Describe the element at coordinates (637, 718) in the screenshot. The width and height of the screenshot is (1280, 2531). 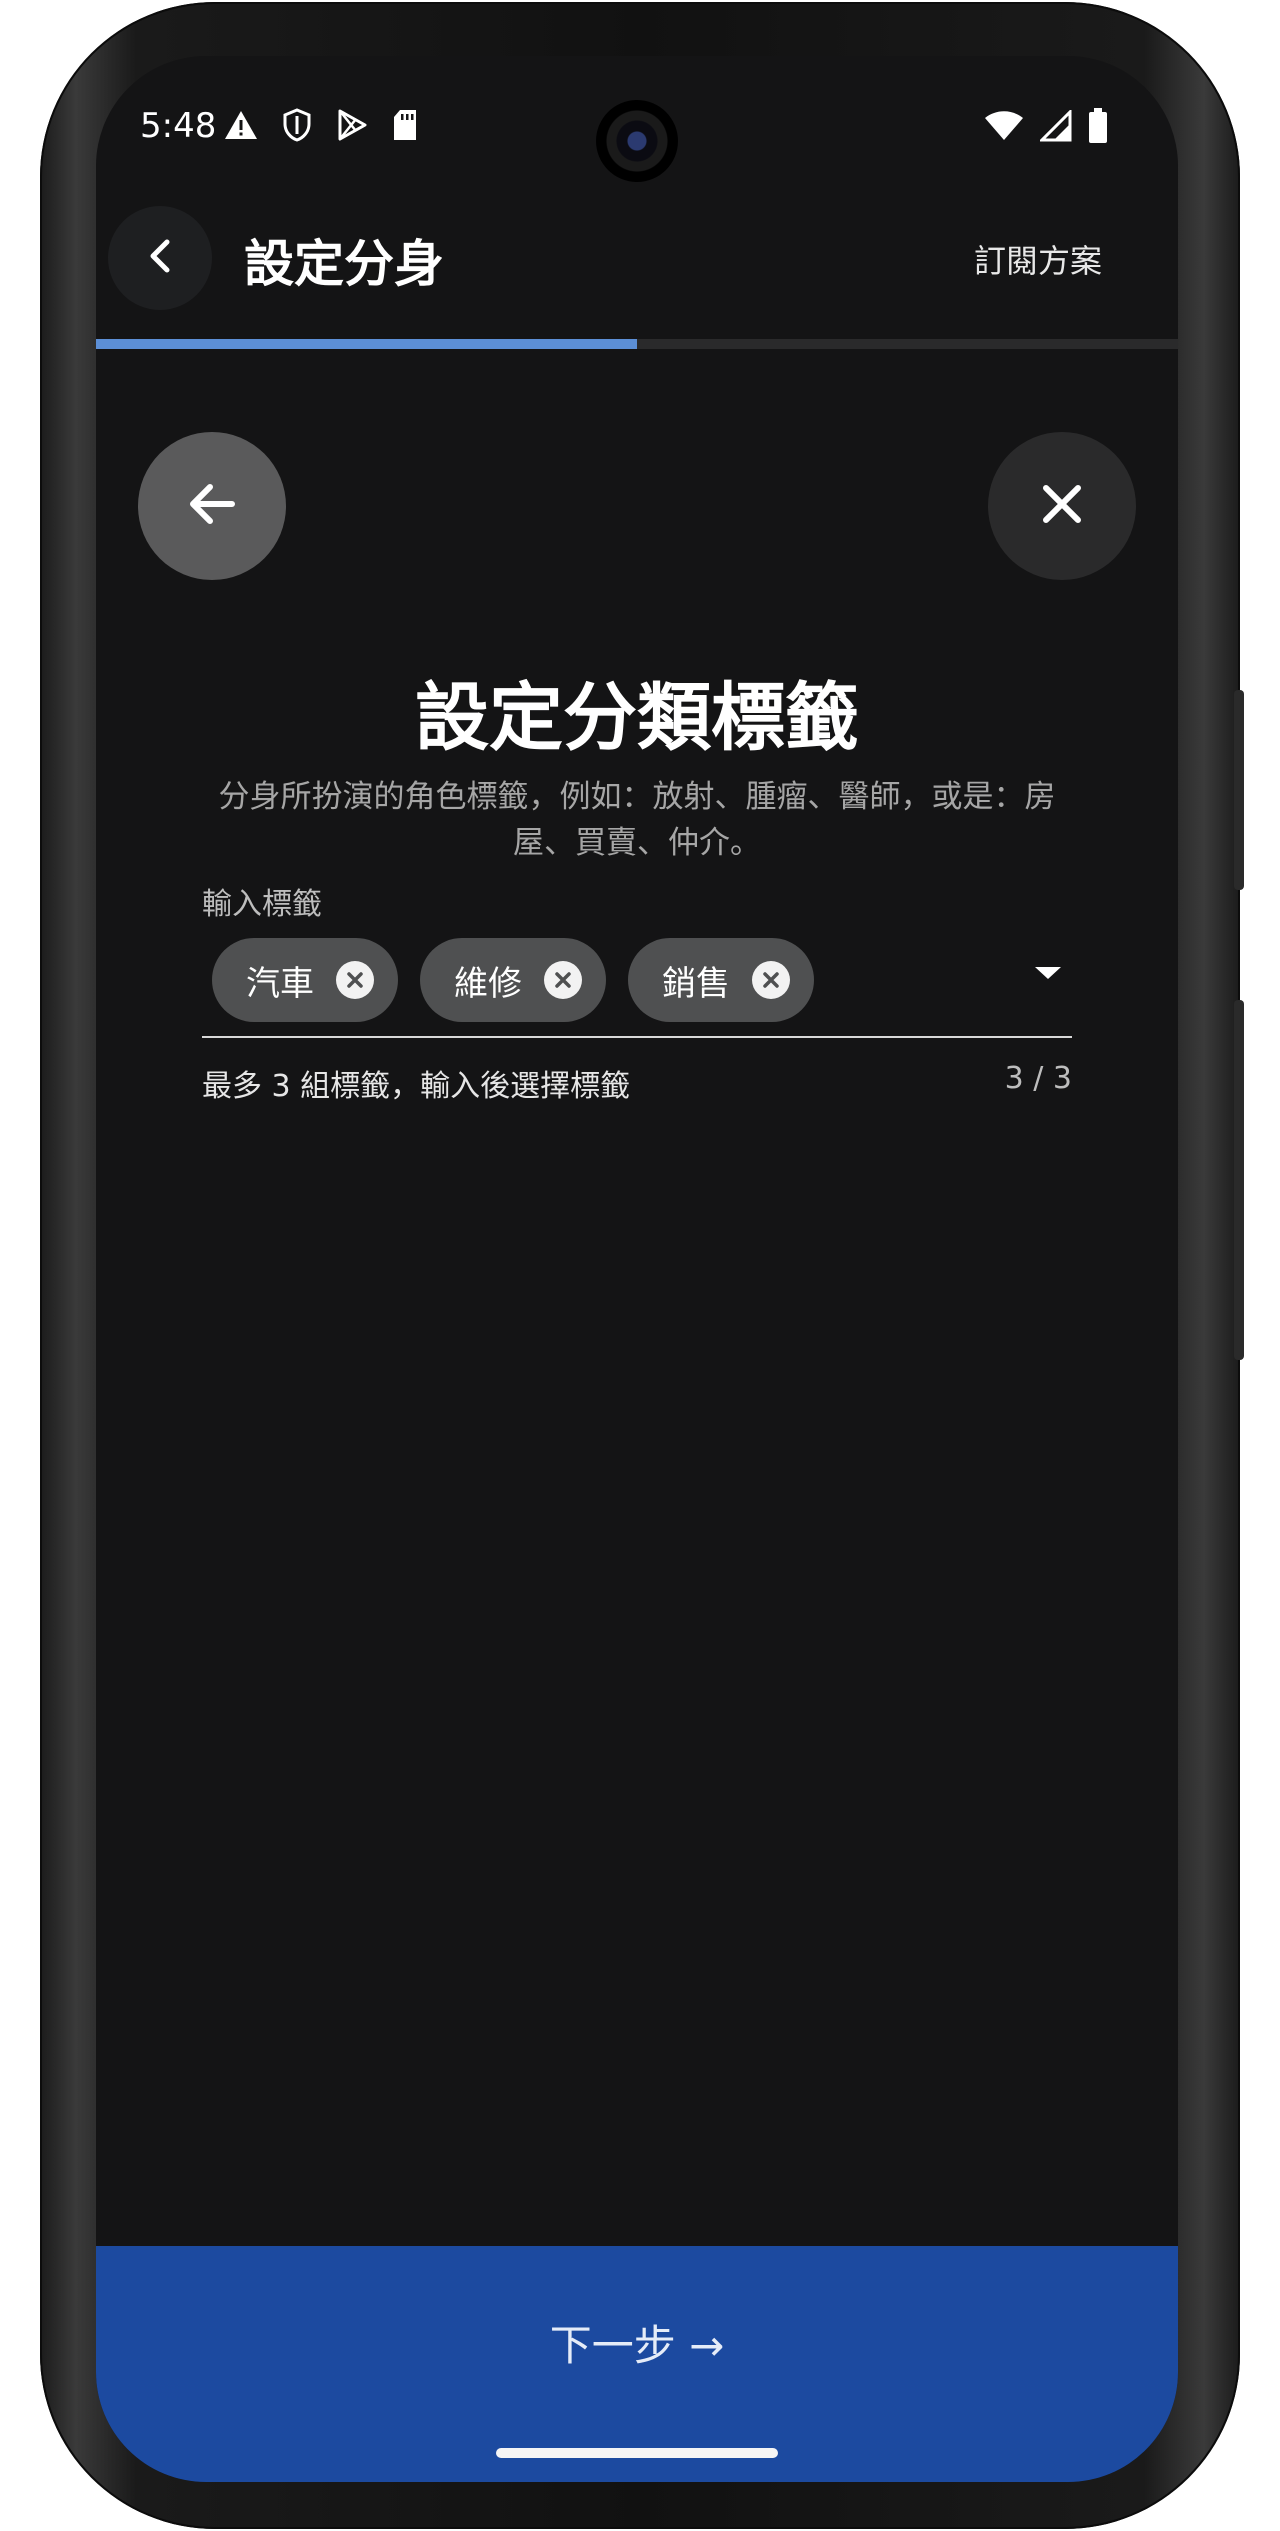
I see `section-heading: 設定分類標籤` at that location.